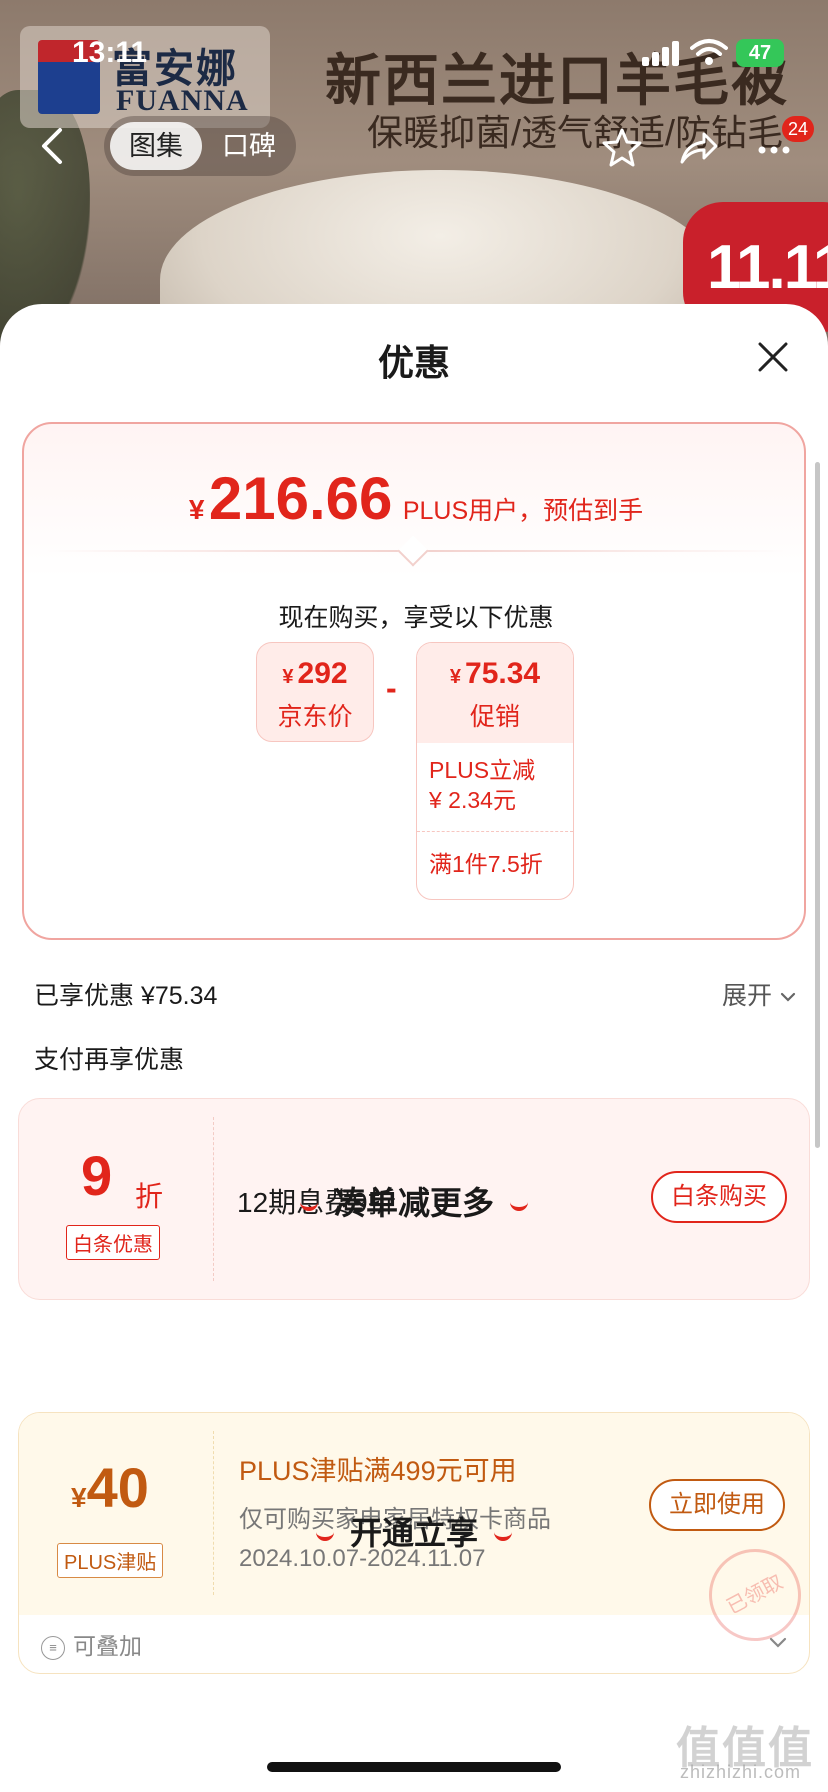 The width and height of the screenshot is (828, 1792). What do you see at coordinates (378, 1471) in the screenshot?
I see `plus-coupon-title: PLUS津贴满499元可用` at bounding box center [378, 1471].